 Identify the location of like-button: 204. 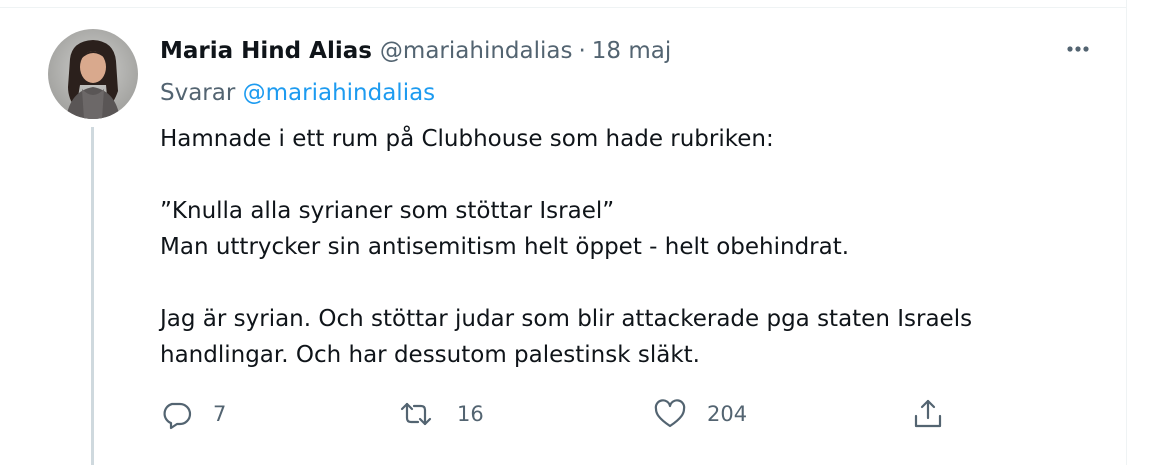
(699, 414).